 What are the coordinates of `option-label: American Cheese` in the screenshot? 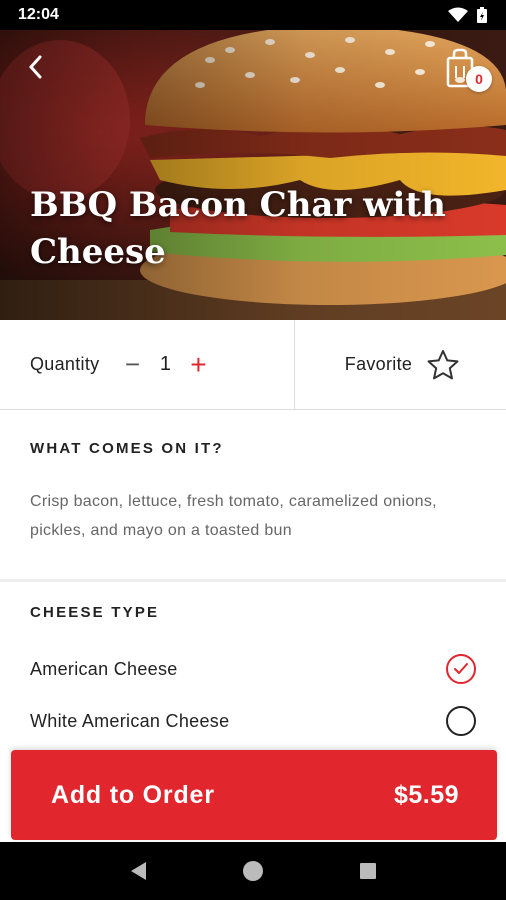 It's located at (104, 668).